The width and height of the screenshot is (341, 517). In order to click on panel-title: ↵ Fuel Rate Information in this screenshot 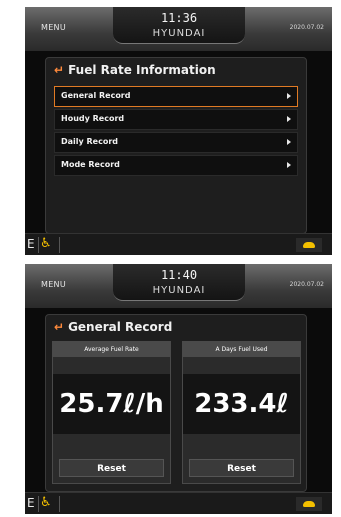, I will do `click(135, 70)`.